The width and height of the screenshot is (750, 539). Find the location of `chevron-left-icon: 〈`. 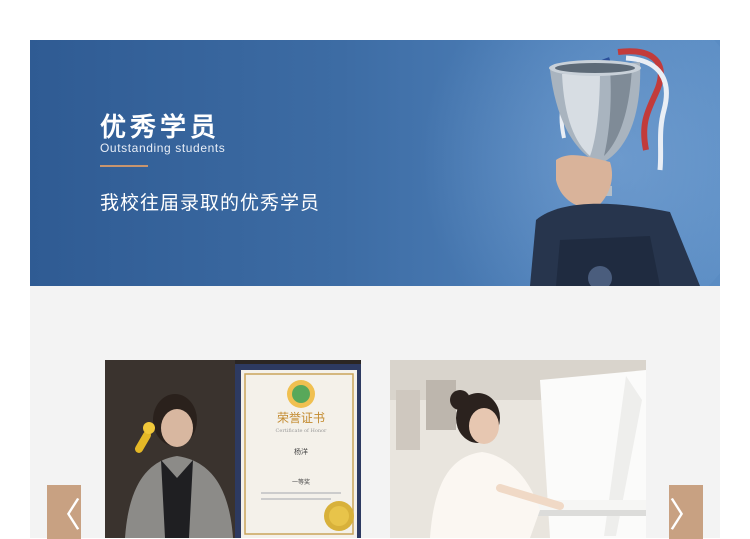

chevron-left-icon: 〈 is located at coordinates (64, 515).